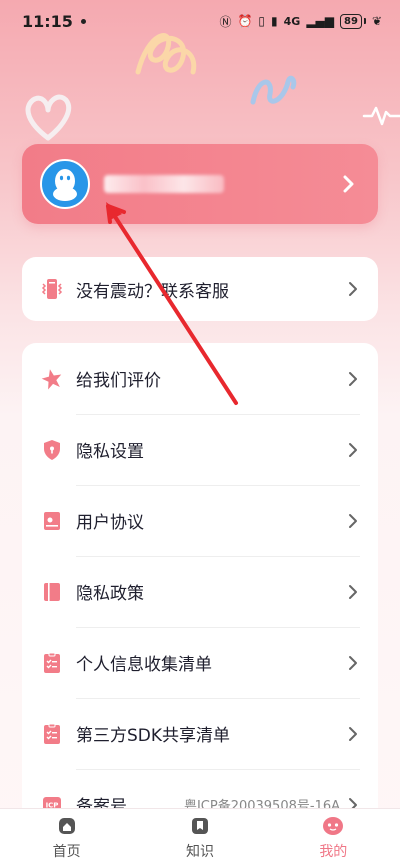 This screenshot has width=400, height=866. I want to click on menu-item-label: 给我们评价, so click(118, 381).